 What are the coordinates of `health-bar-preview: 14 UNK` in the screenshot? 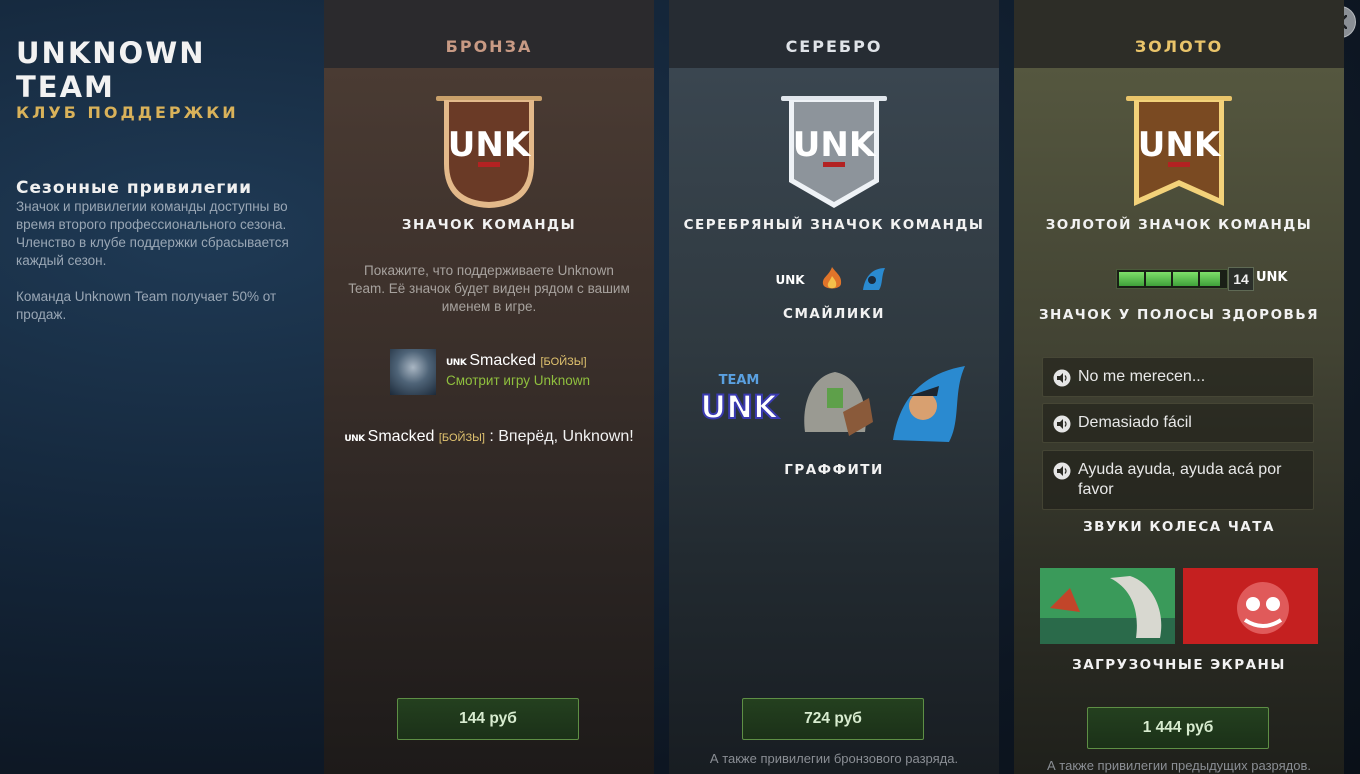 It's located at (1202, 279).